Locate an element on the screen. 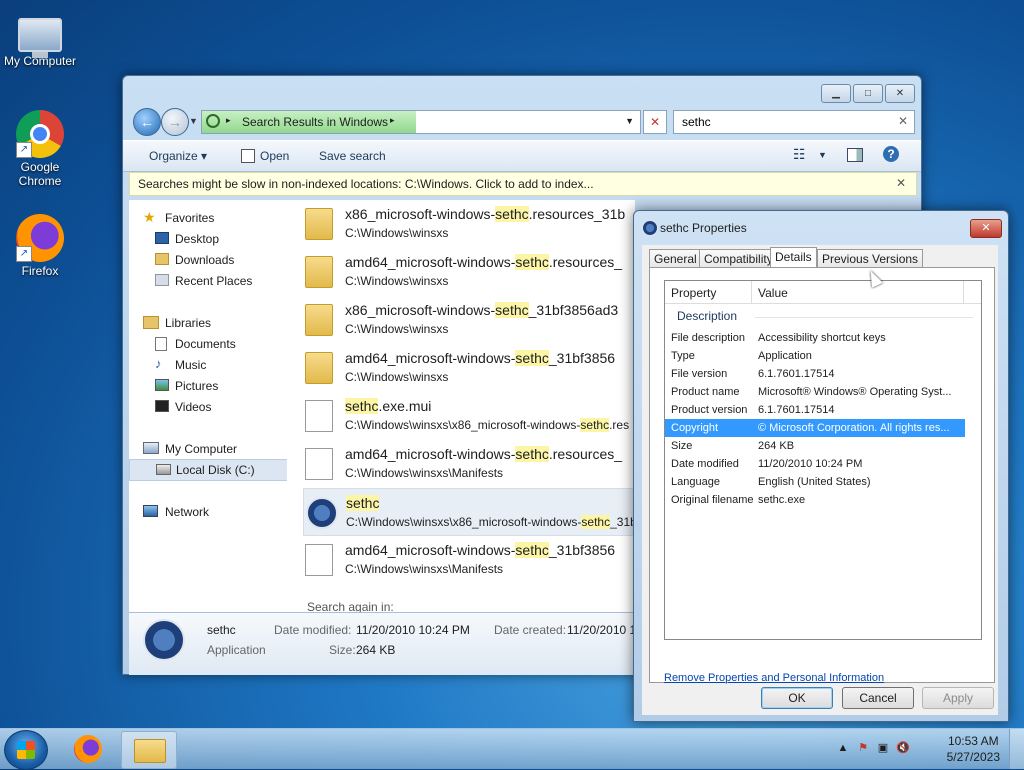 This screenshot has width=1024, height=770. change-view-icon: ☷ is located at coordinates (799, 154).